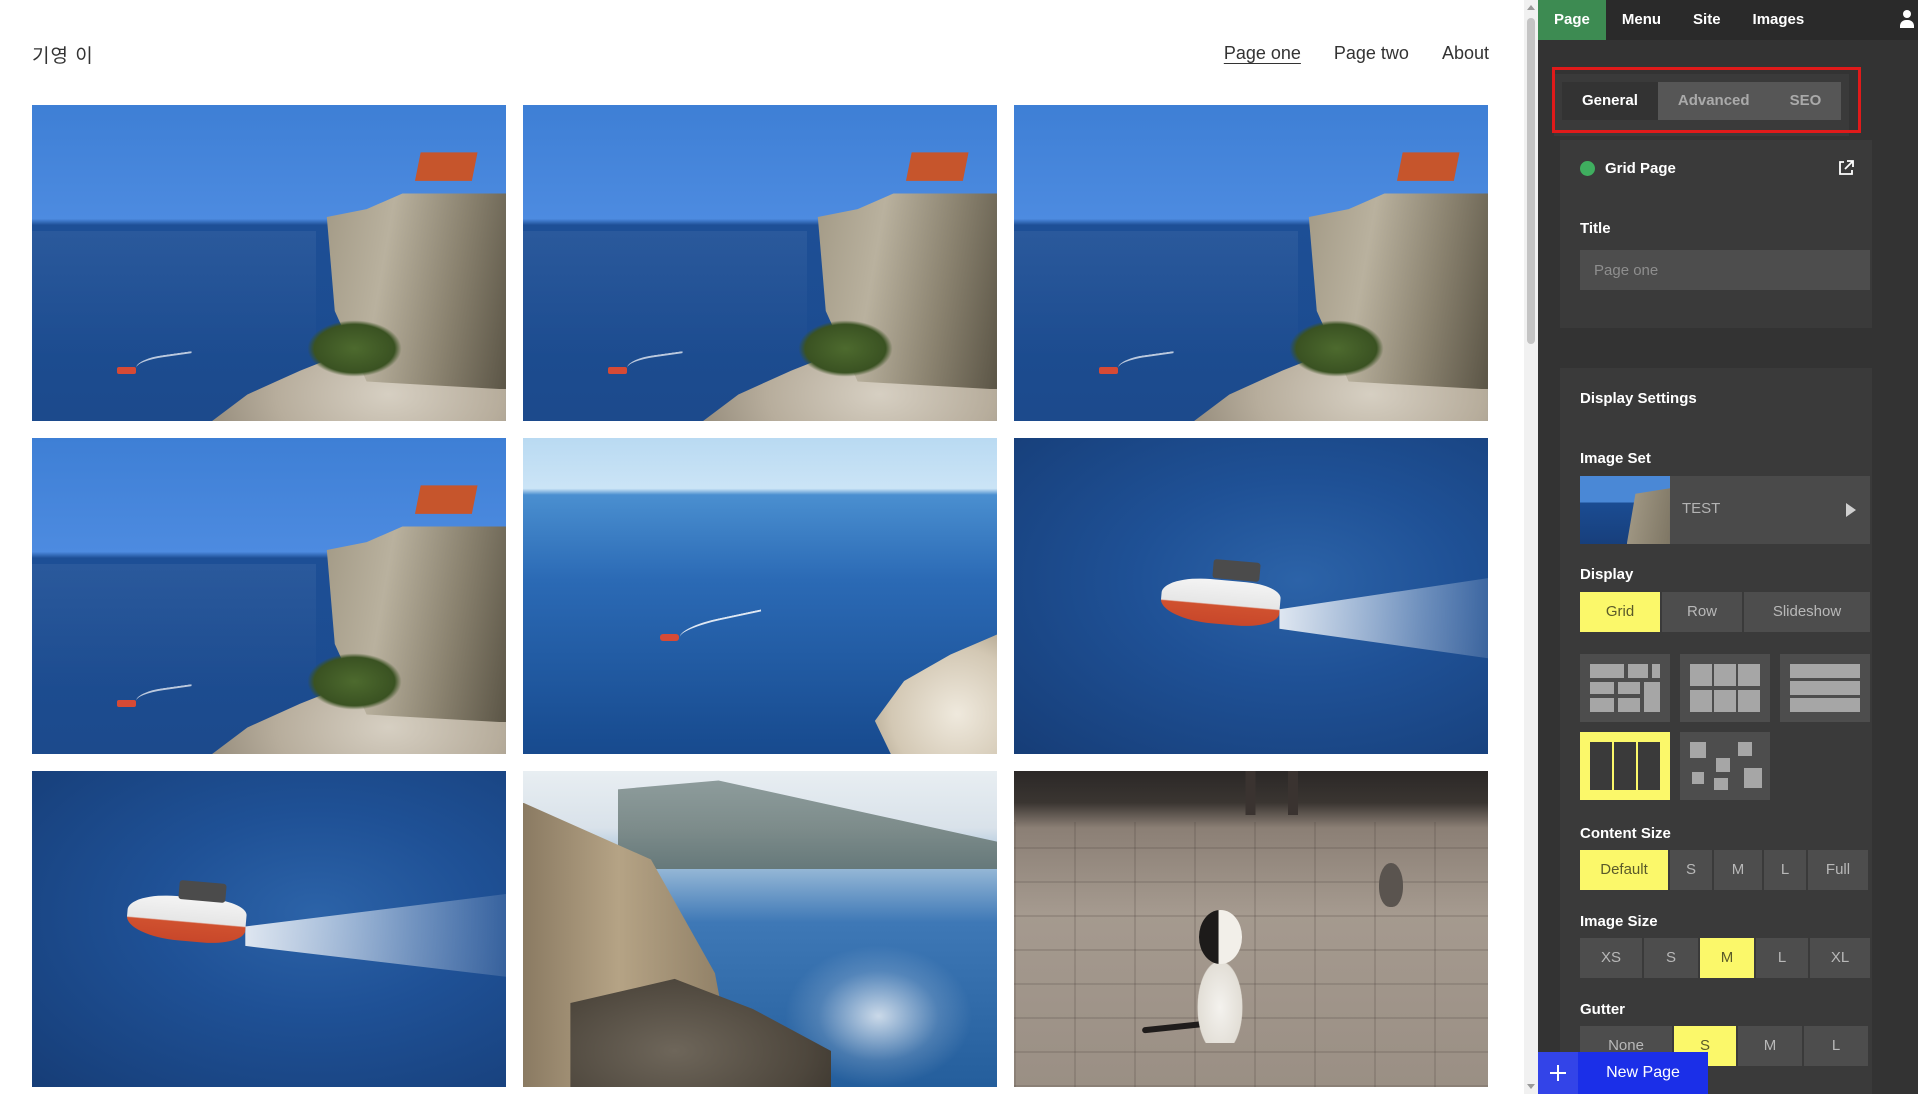  Describe the element at coordinates (1807, 612) in the screenshot. I see `display-option-slideshow: Slideshow` at that location.